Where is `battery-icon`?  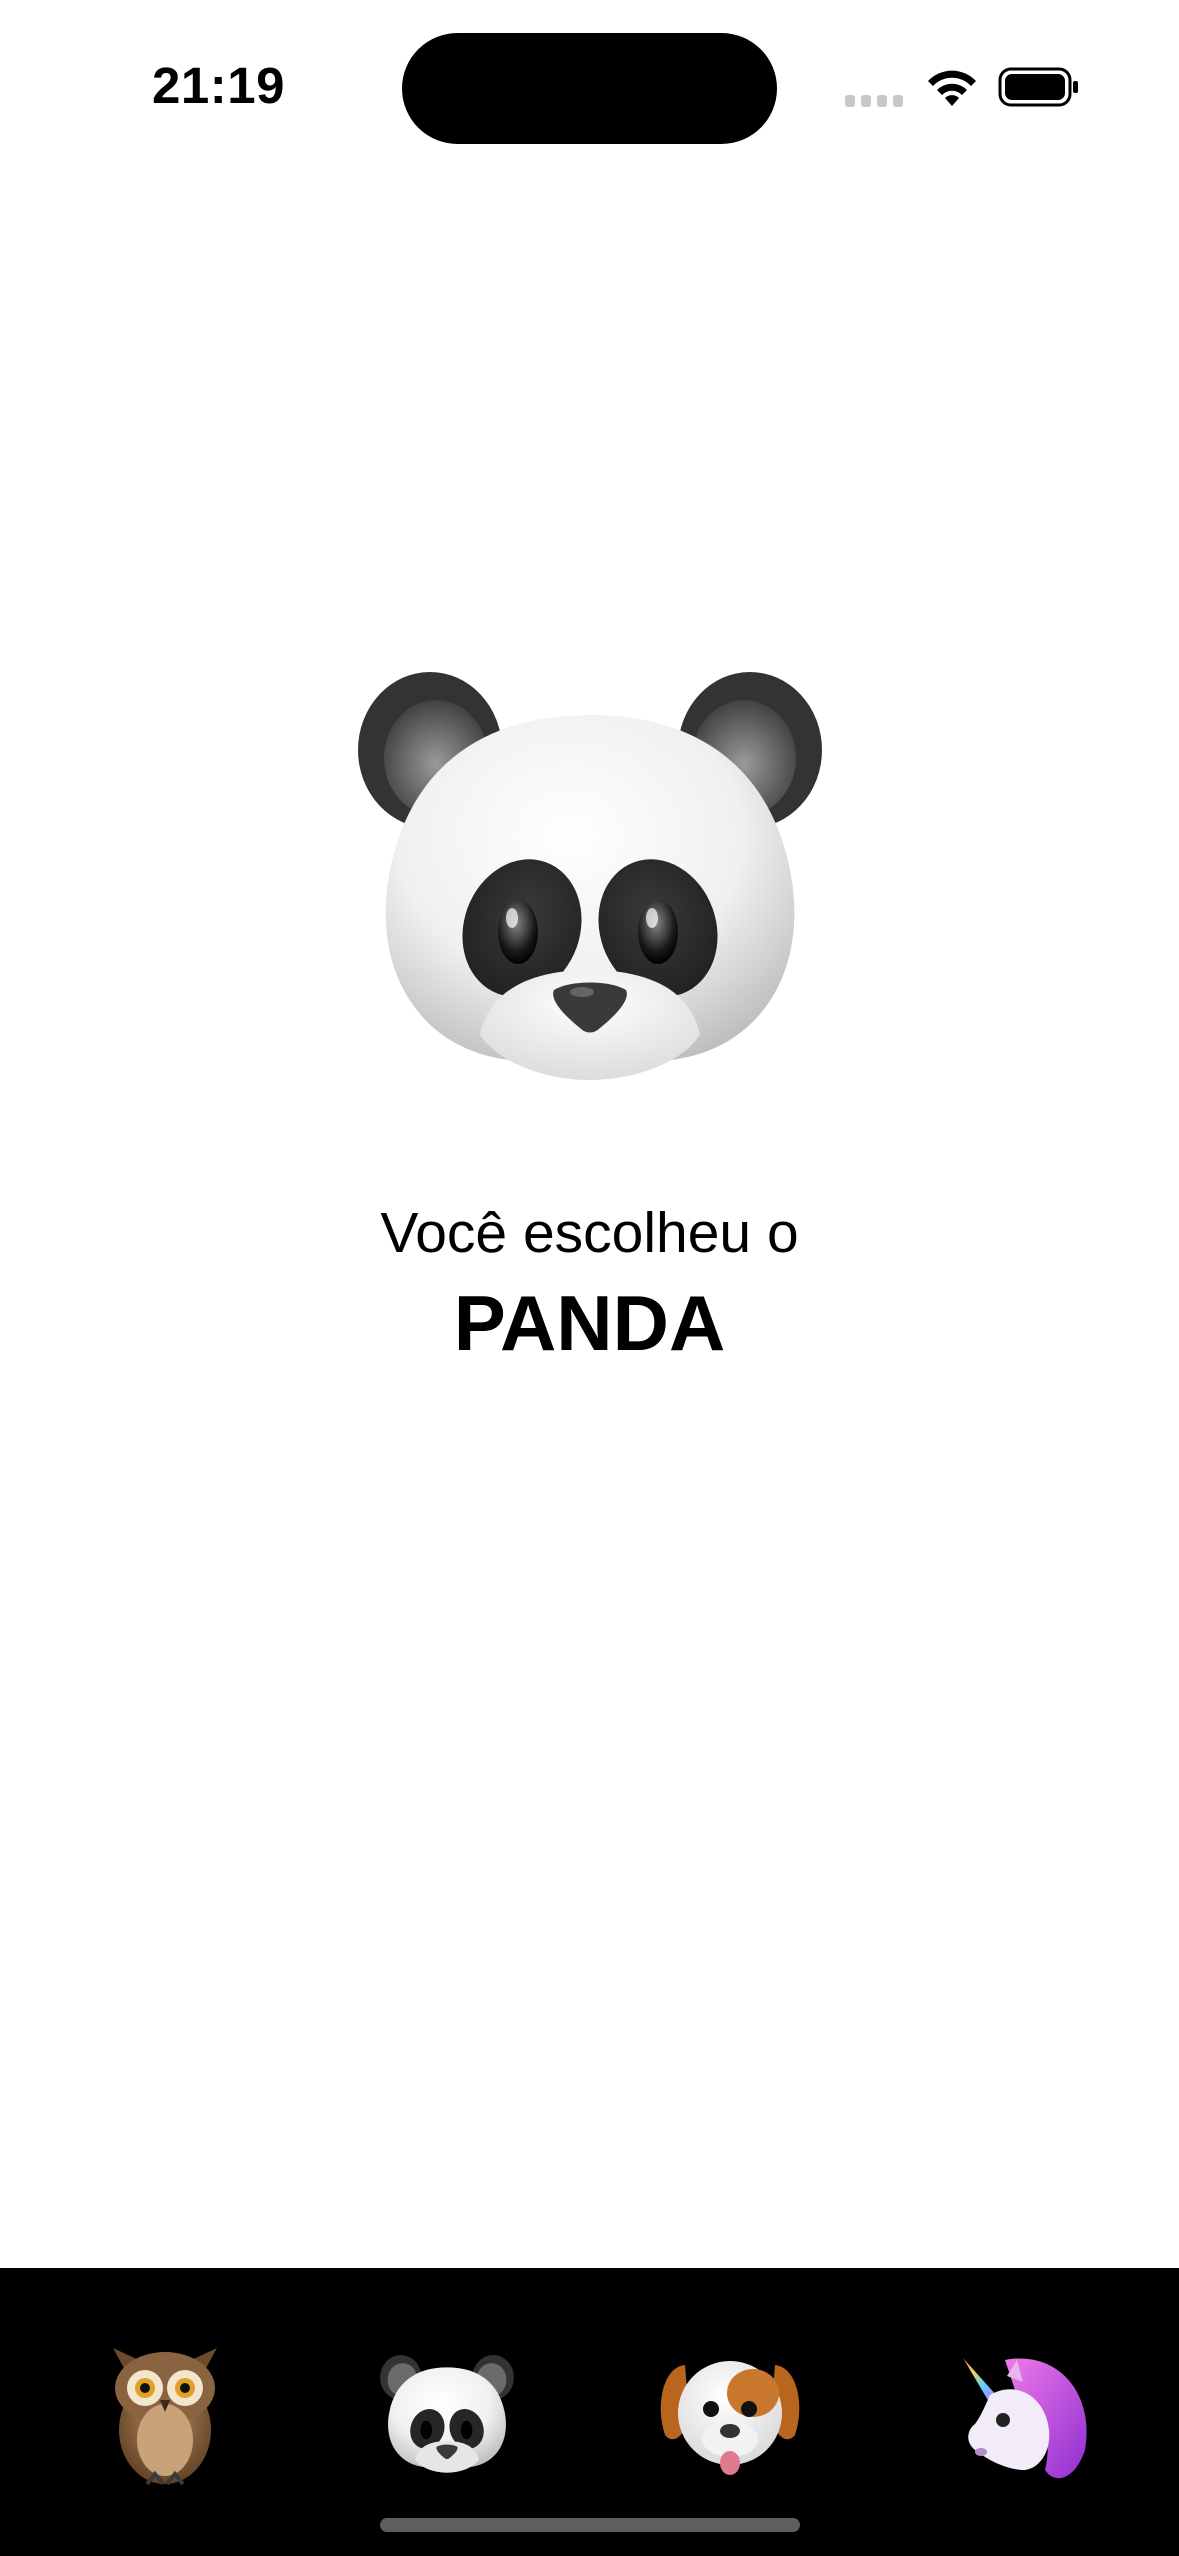
battery-icon is located at coordinates (1038, 87).